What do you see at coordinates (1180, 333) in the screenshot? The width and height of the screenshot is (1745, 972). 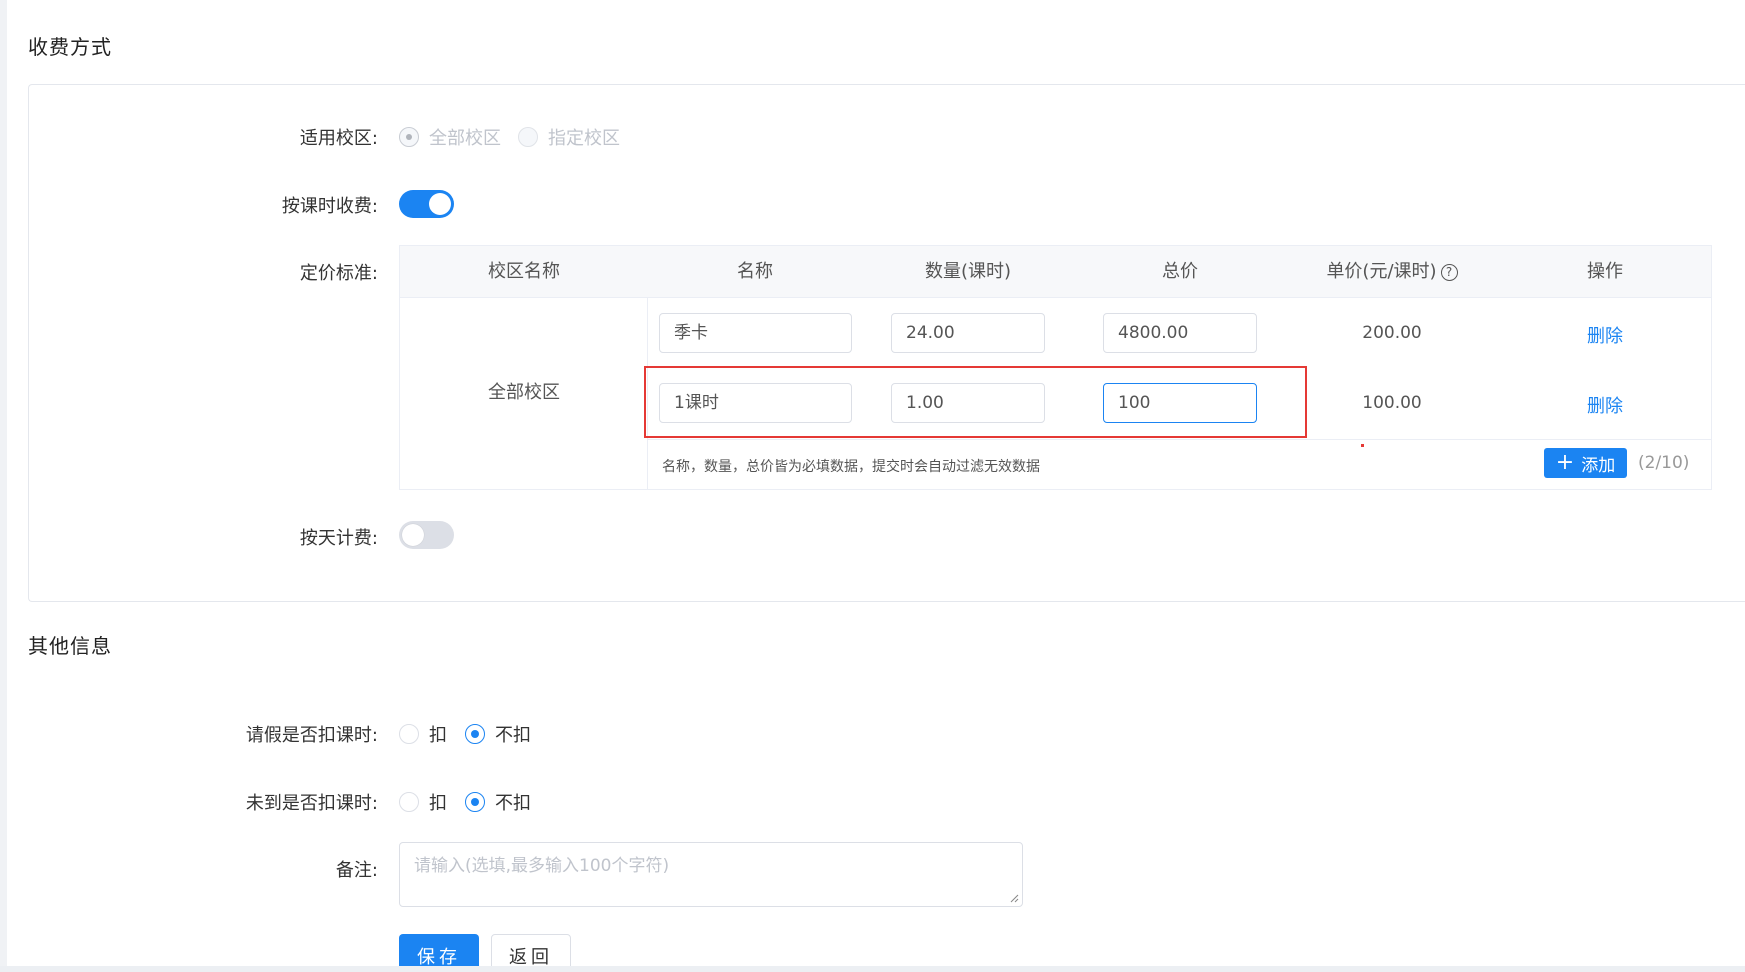 I see `row1-total-input: 4800.00` at bounding box center [1180, 333].